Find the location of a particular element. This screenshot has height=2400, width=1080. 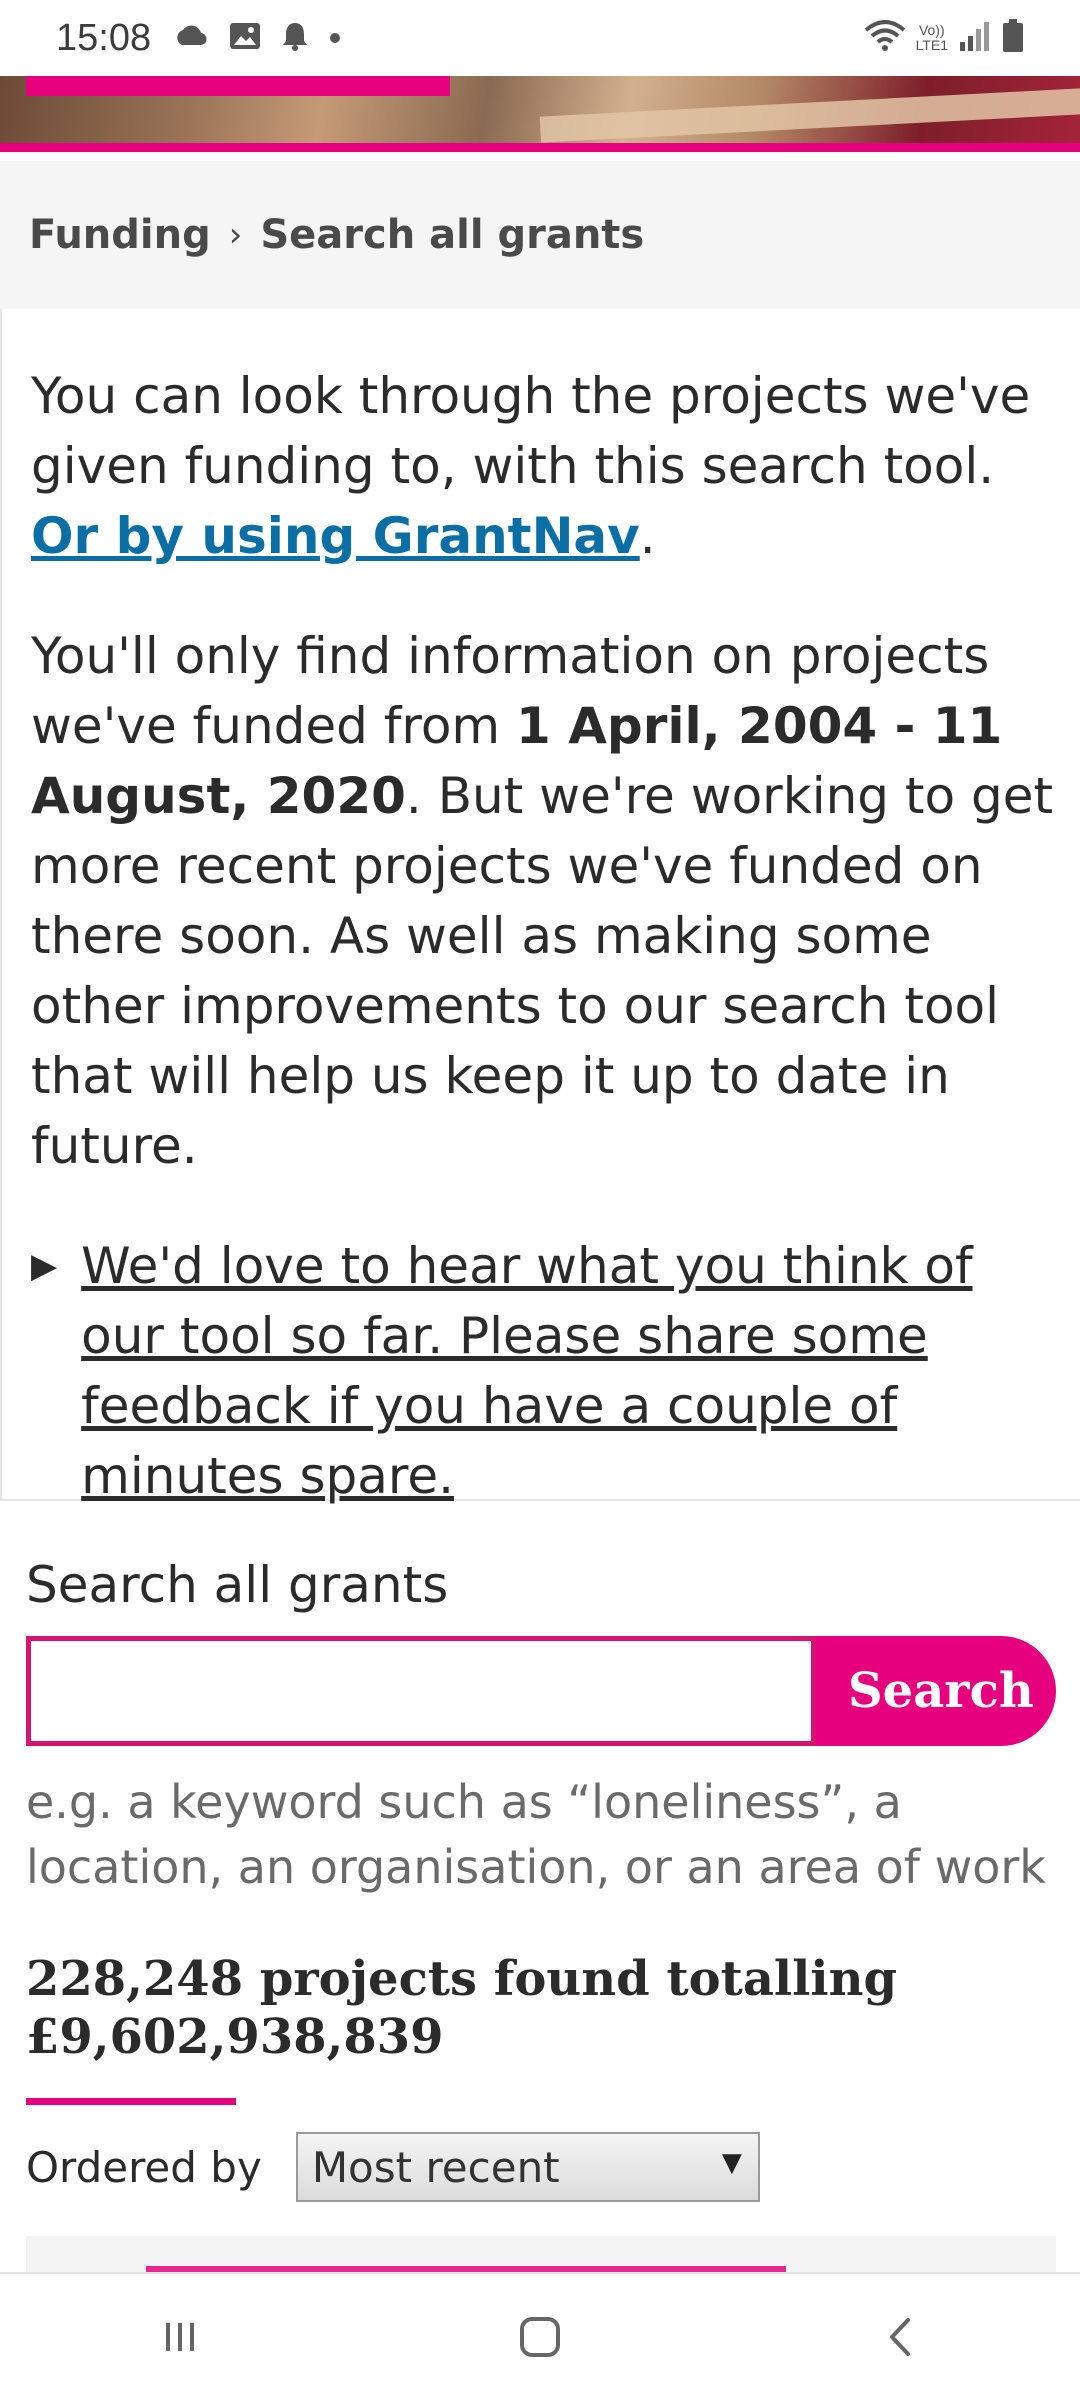

results-total: £9,602,938,839 is located at coordinates (235, 2037).